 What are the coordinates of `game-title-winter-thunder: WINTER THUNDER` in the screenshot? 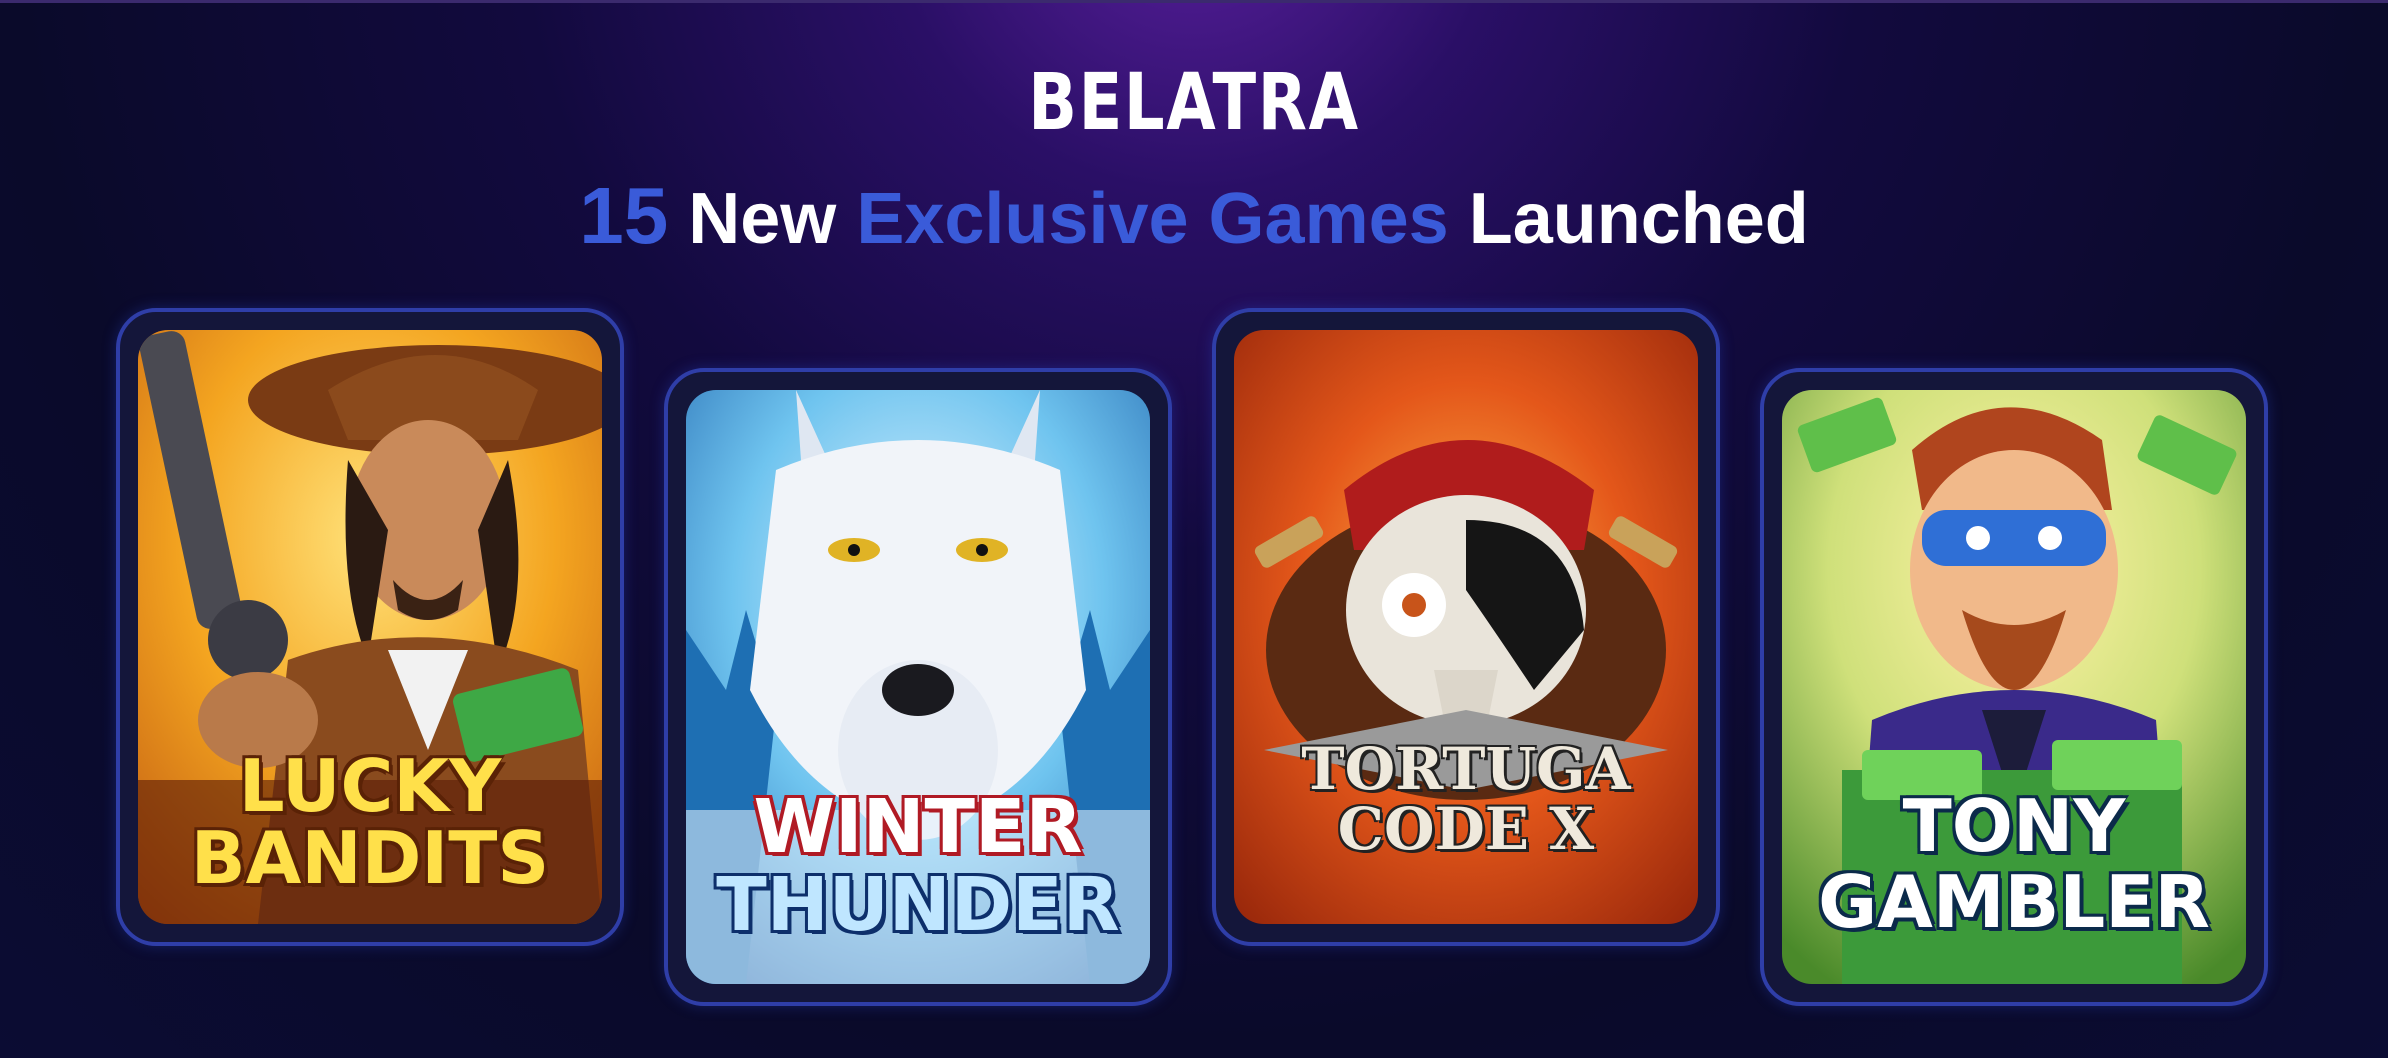 It's located at (918, 866).